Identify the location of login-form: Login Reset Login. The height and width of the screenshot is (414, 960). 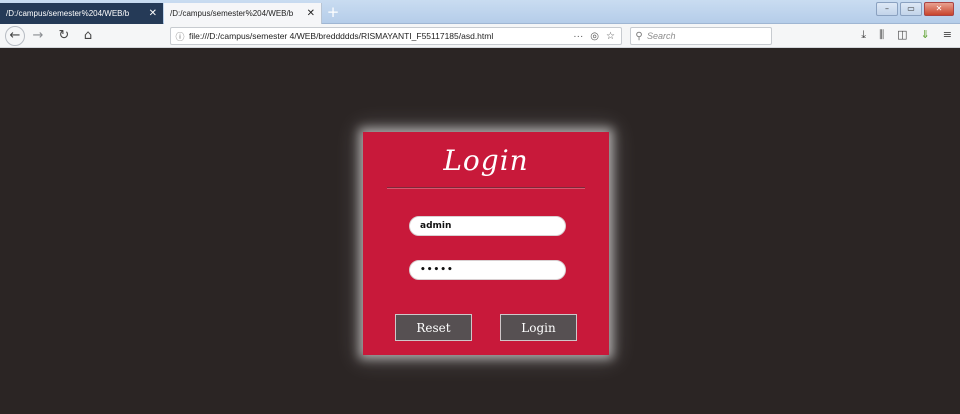
(486, 243).